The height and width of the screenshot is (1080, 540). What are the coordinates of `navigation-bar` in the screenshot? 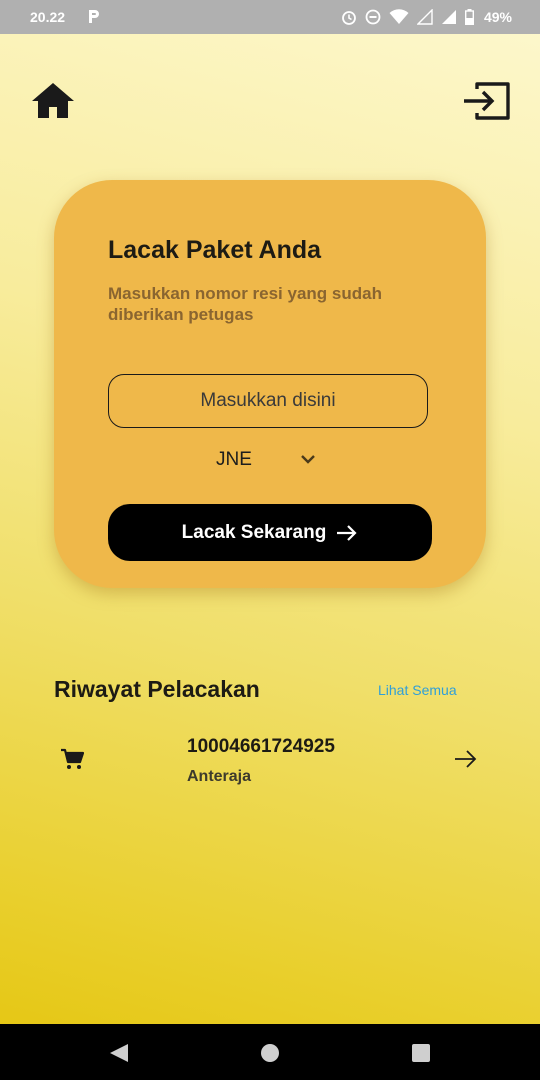 It's located at (270, 1052).